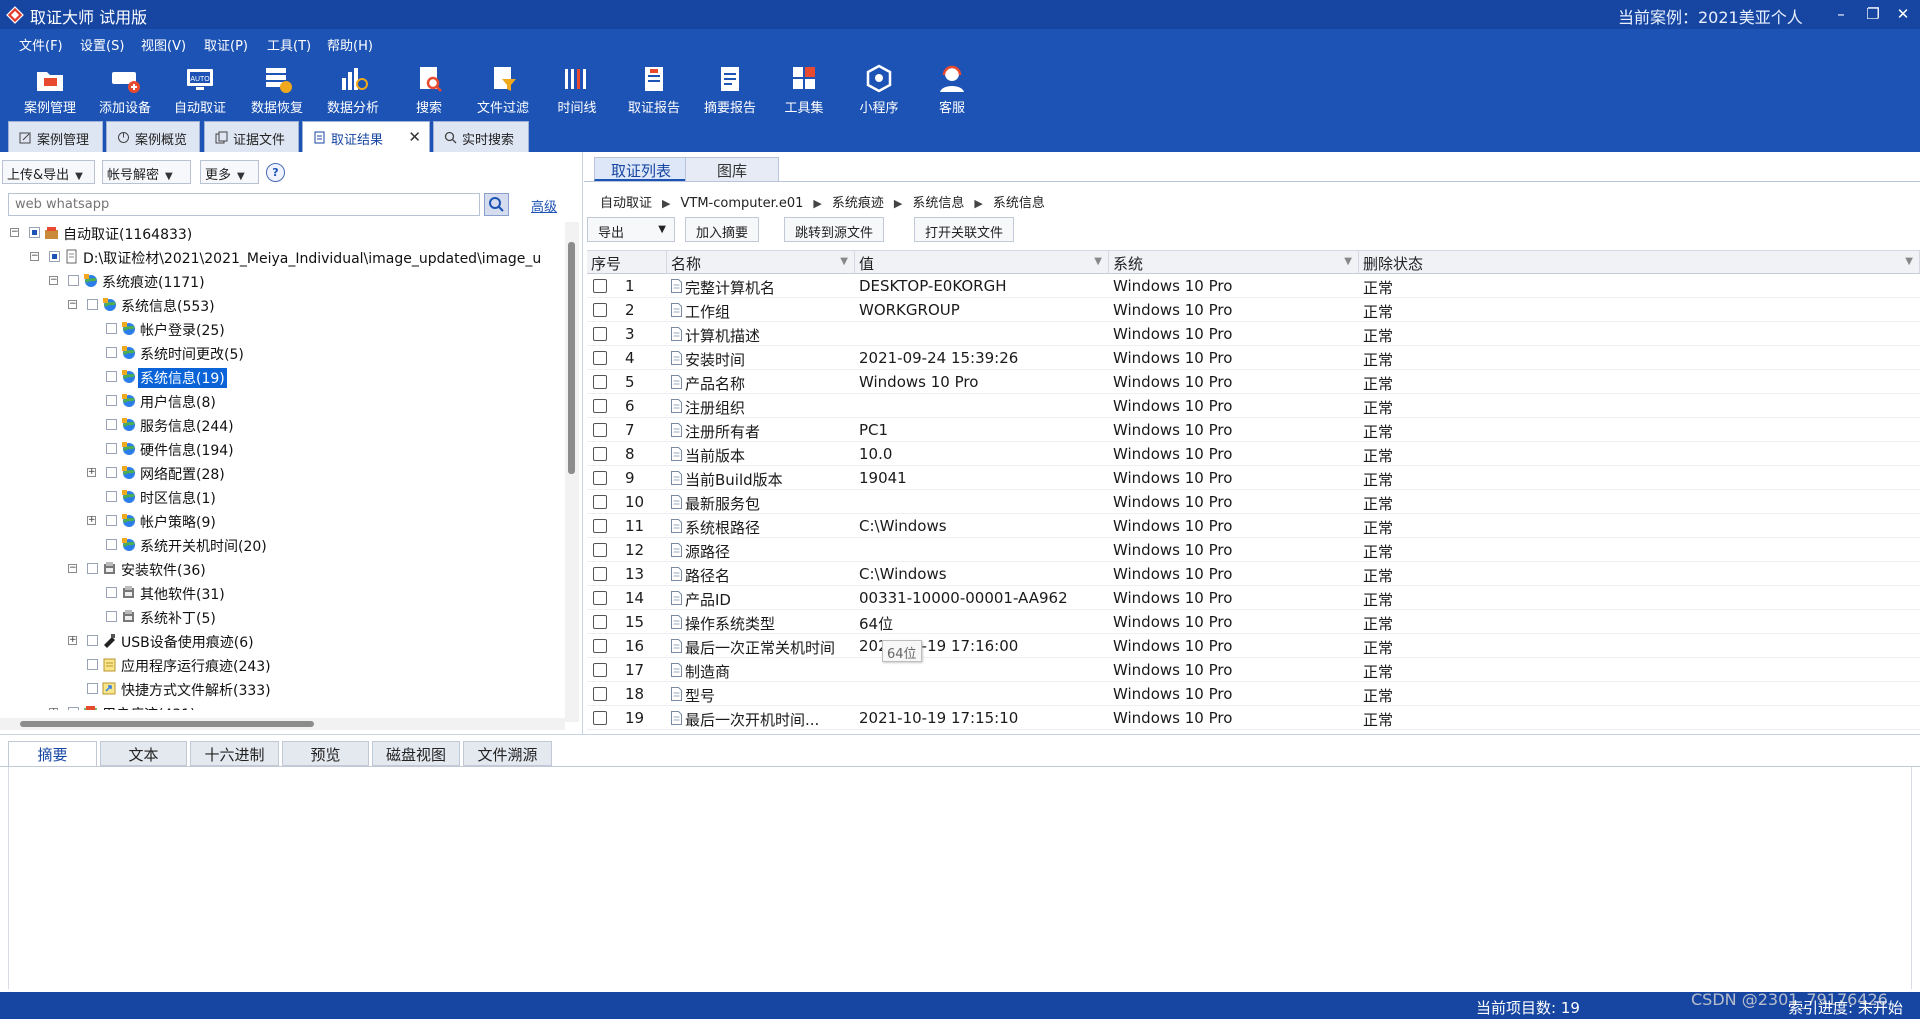 Image resolution: width=1920 pixels, height=1019 pixels. Describe the element at coordinates (55, 136) in the screenshot. I see `tab-case-management: 案例管理` at that location.